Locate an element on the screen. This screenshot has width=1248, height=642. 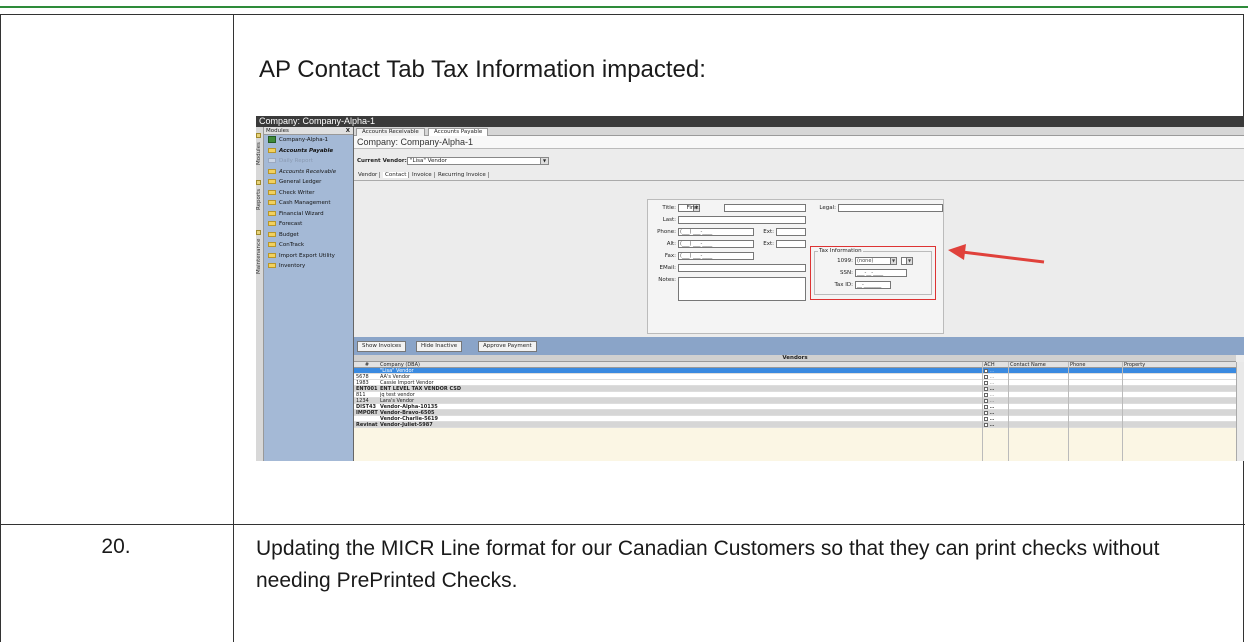
header-rule is located at coordinates (624, 7).